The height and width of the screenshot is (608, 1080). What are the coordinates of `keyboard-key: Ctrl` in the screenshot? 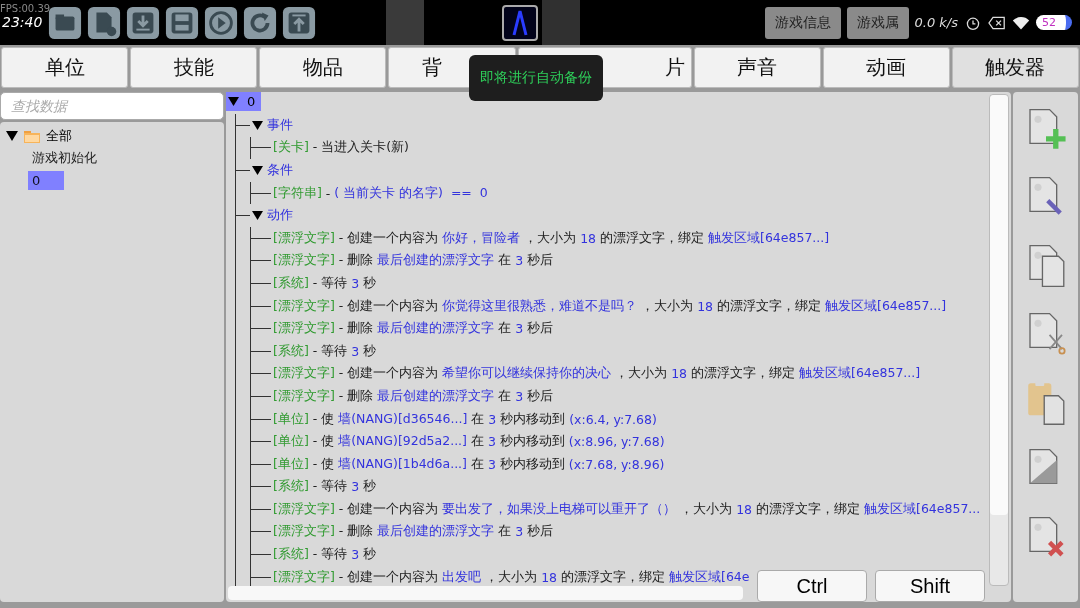 It's located at (812, 586).